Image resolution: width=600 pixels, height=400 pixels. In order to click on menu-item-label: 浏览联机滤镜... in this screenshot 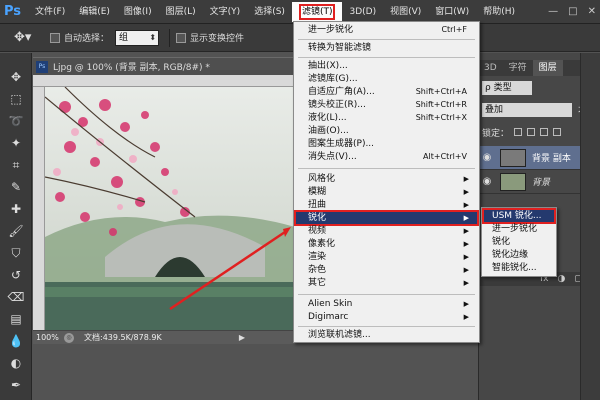, I will do `click(339, 335)`.